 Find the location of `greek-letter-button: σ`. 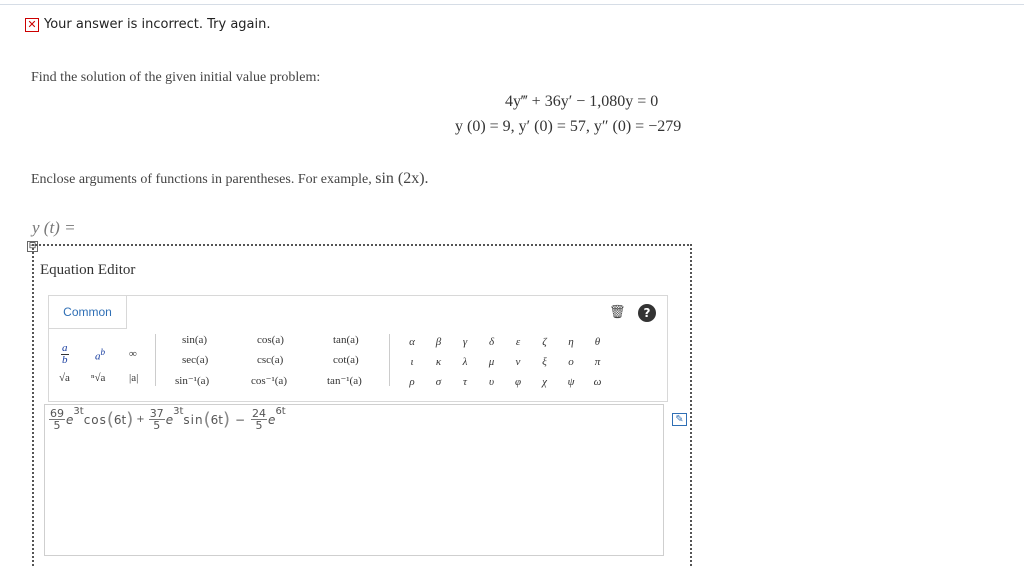

greek-letter-button: σ is located at coordinates (439, 382).